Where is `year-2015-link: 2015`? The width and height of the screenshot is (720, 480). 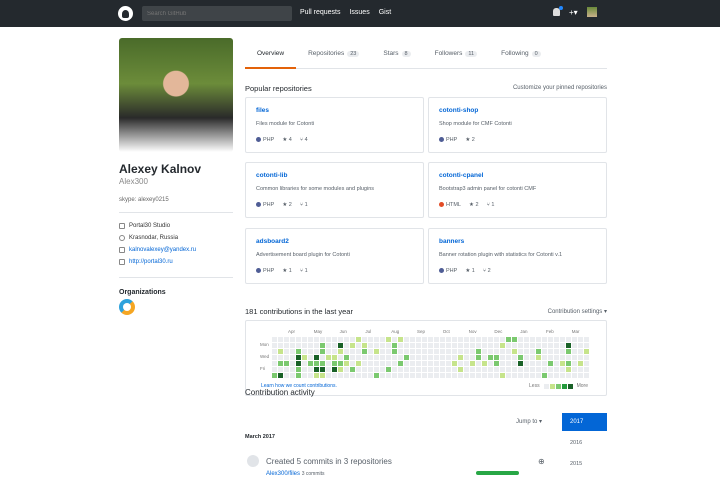
year-2015-link: 2015 is located at coordinates (576, 464).